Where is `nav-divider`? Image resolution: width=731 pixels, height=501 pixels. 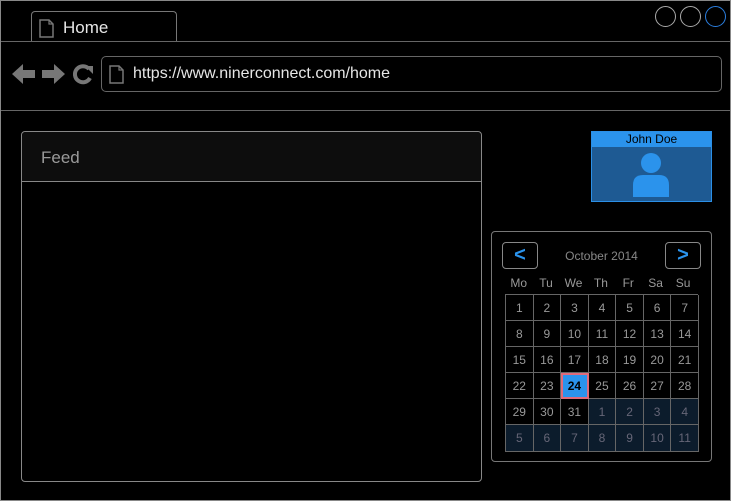
nav-divider is located at coordinates (365, 110).